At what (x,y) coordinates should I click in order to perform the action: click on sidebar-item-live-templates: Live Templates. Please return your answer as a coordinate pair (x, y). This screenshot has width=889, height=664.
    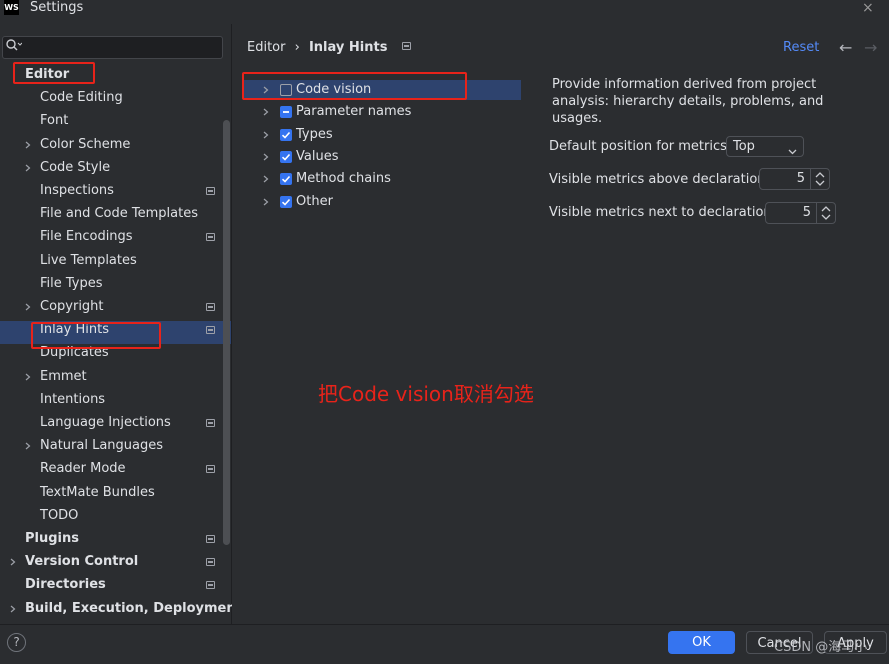
    Looking at the image, I should click on (88, 261).